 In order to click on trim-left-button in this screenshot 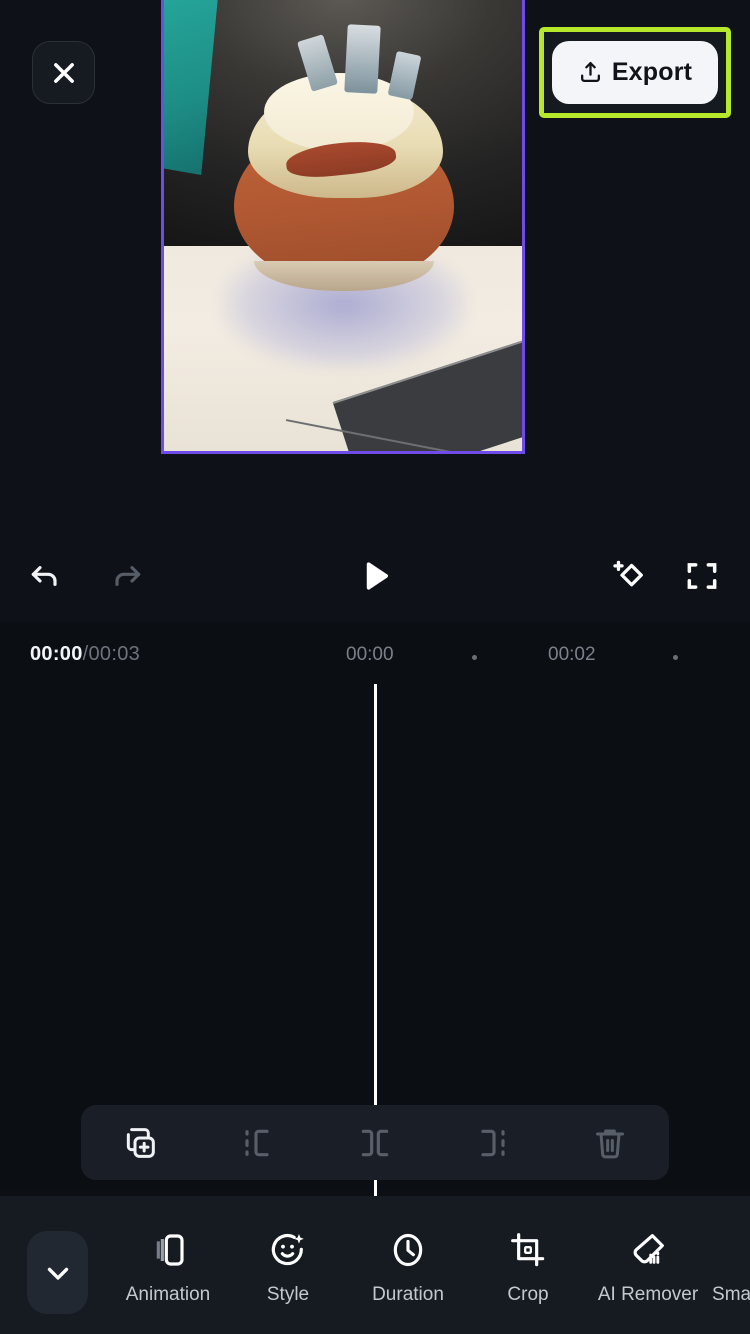, I will do `click(258, 1143)`.